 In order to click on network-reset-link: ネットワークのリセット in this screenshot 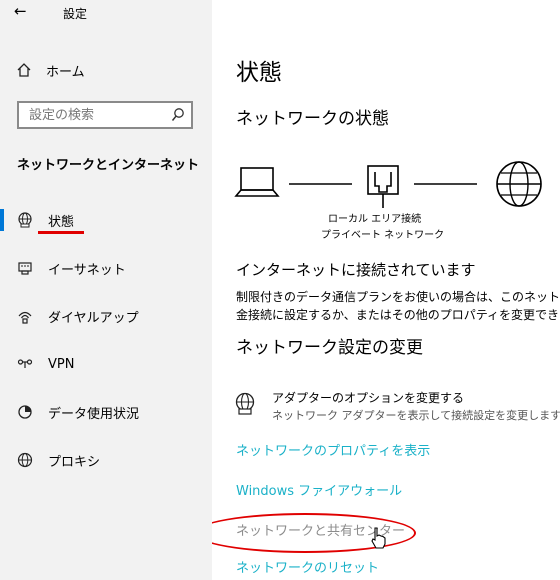, I will do `click(307, 566)`.